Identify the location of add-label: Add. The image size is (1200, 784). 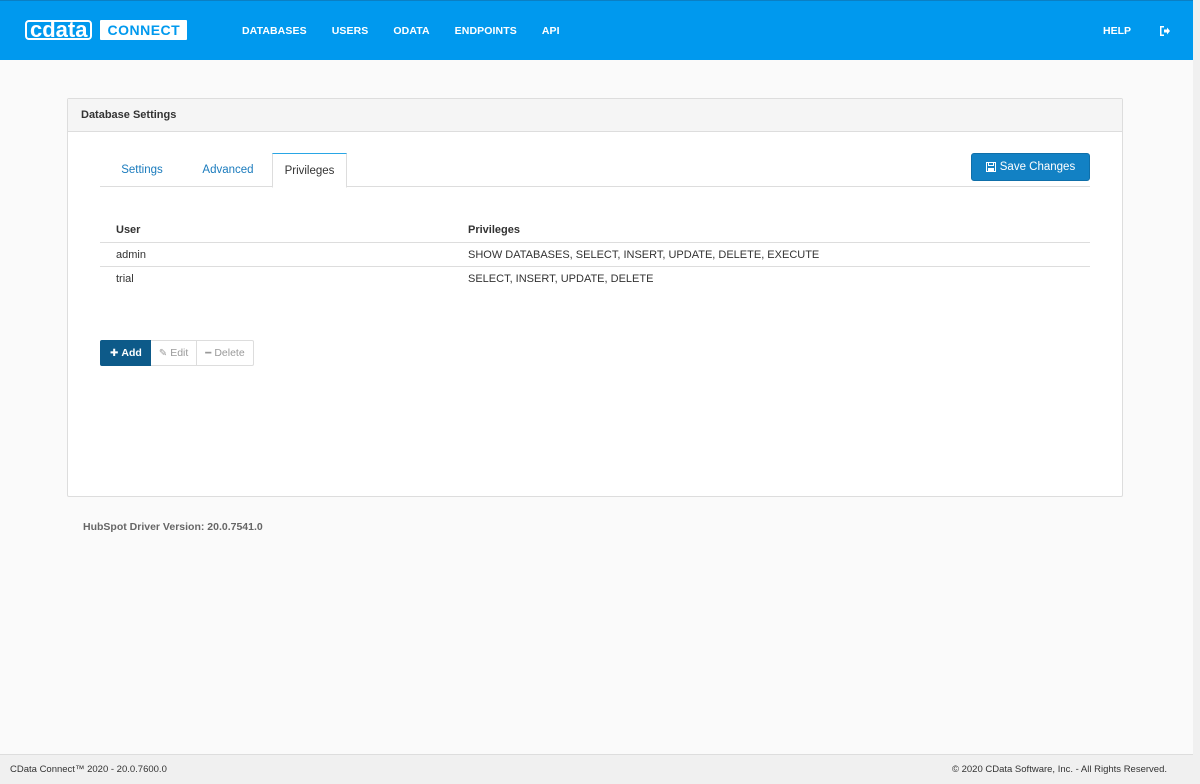
(131, 353).